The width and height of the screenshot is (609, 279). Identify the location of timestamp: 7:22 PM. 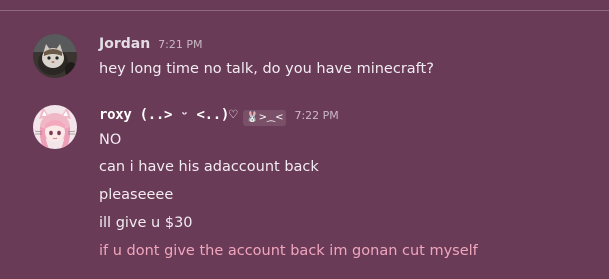
(316, 115).